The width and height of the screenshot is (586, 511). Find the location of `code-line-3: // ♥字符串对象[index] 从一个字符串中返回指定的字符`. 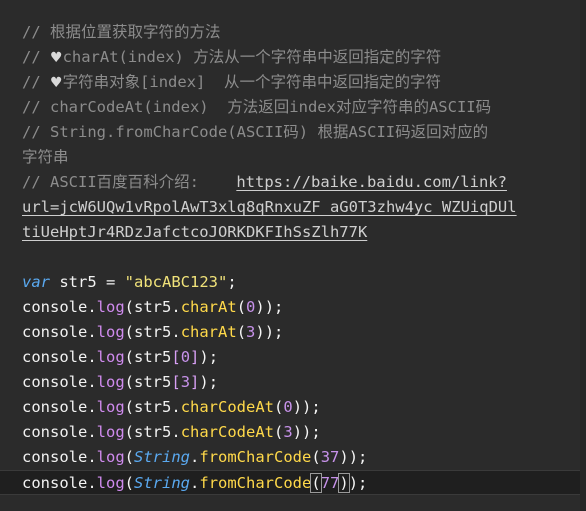

code-line-3: // ♥字符串对象[index] 从一个字符串中返回指定的字符 is located at coordinates (293, 82).